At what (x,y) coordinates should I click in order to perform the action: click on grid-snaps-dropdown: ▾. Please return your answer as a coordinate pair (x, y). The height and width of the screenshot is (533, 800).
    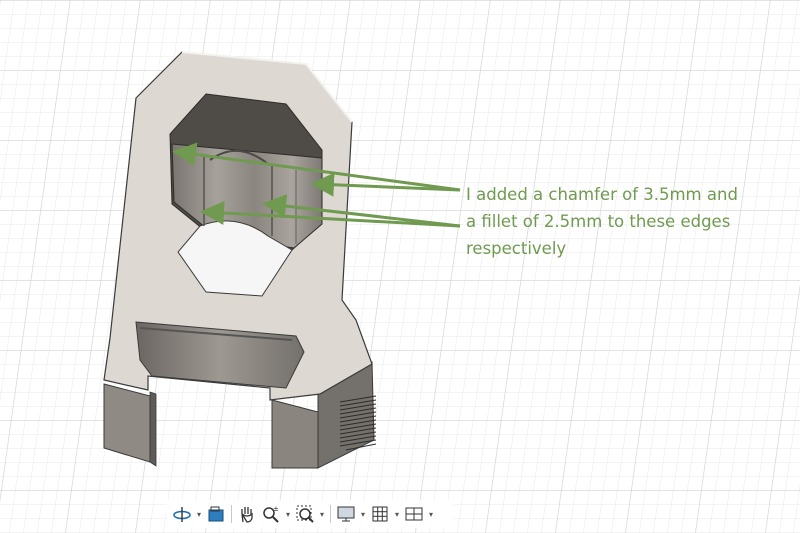
    Looking at the image, I should click on (397, 514).